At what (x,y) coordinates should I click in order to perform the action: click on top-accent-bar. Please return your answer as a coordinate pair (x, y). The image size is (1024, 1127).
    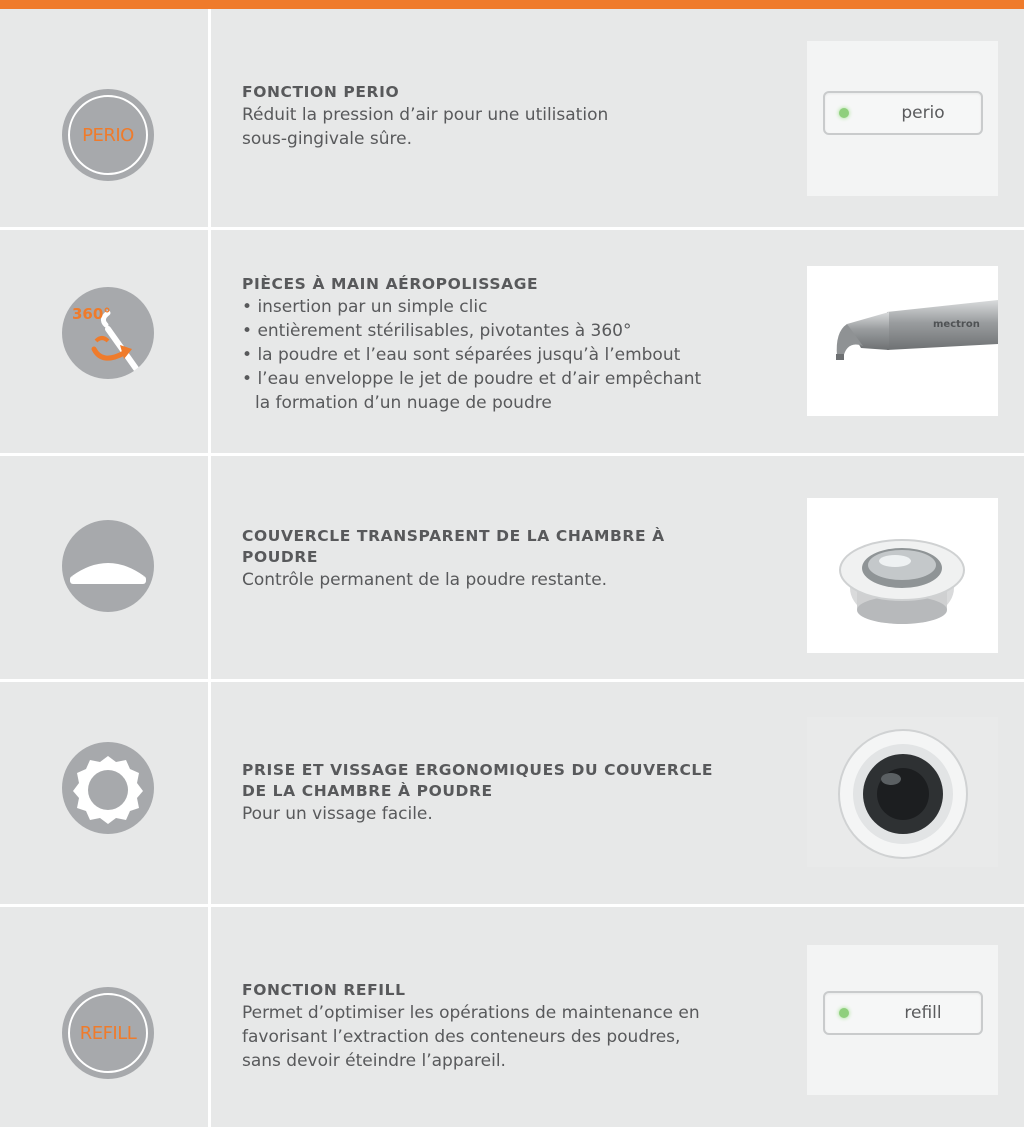
    Looking at the image, I should click on (512, 4).